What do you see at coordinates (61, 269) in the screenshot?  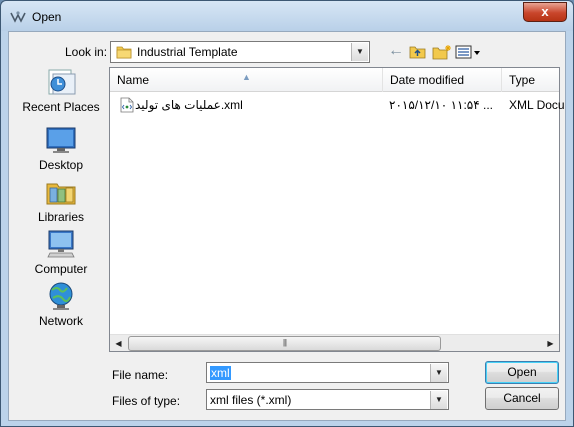 I see `place-label: Computer` at bounding box center [61, 269].